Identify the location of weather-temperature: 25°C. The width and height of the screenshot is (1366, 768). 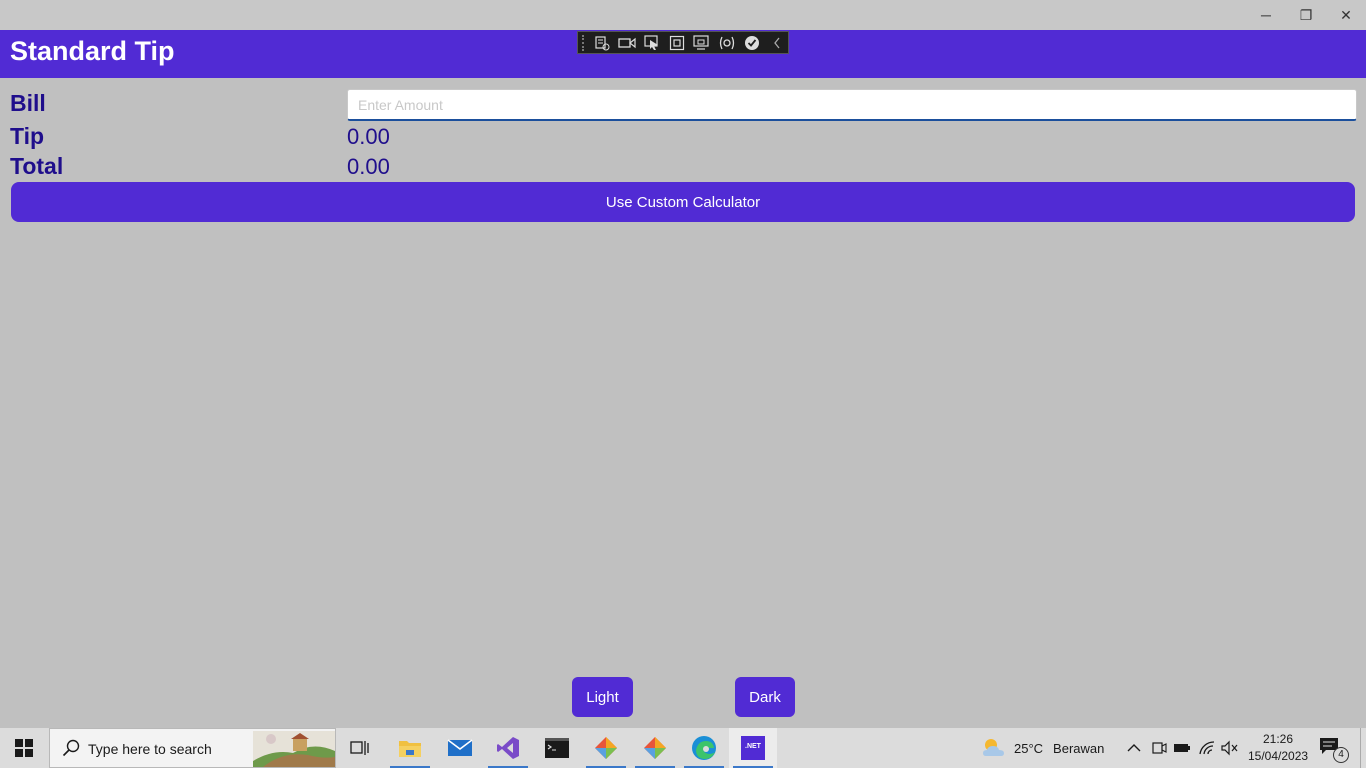
(1029, 748).